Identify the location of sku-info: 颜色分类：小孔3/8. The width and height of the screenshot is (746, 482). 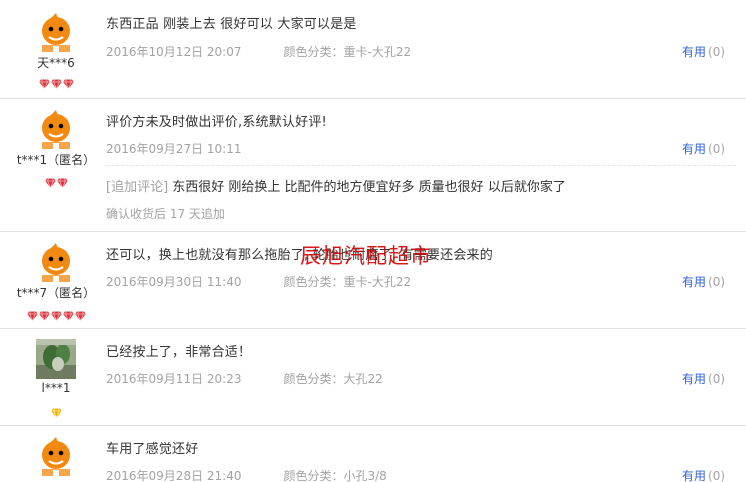
(335, 475).